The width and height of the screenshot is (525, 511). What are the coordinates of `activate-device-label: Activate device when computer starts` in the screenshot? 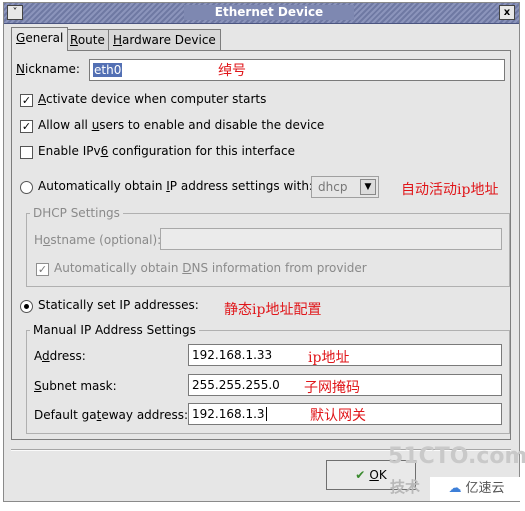 It's located at (152, 99).